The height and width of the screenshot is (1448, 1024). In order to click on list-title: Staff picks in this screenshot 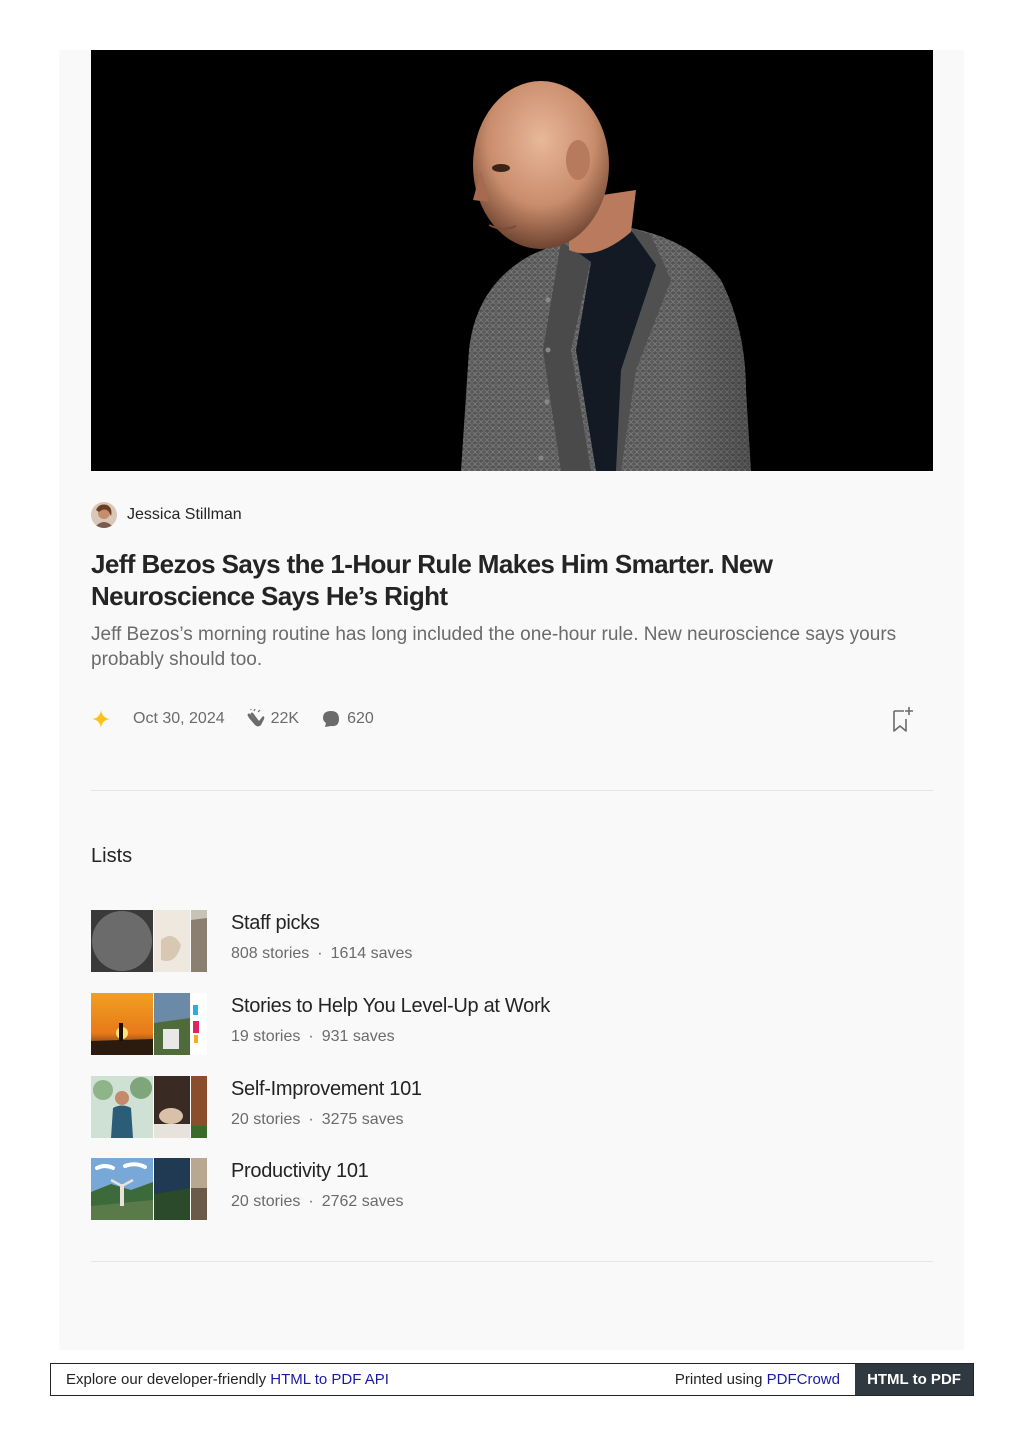, I will do `click(275, 923)`.